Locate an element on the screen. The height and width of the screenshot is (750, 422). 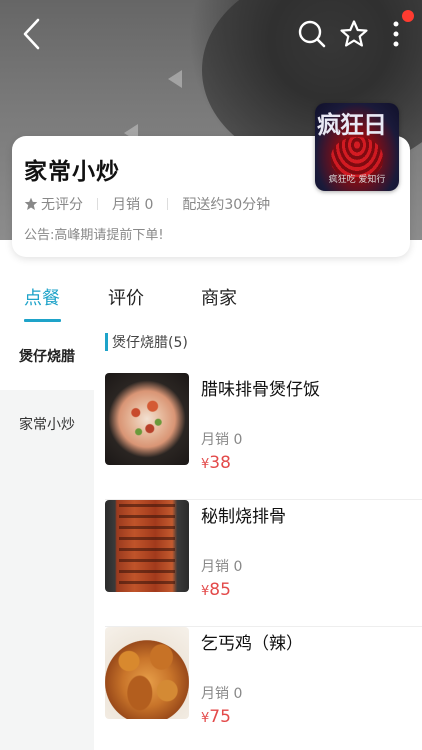
shop-logo: 疯狂日 疯狂吃 爱知行 is located at coordinates (357, 147).